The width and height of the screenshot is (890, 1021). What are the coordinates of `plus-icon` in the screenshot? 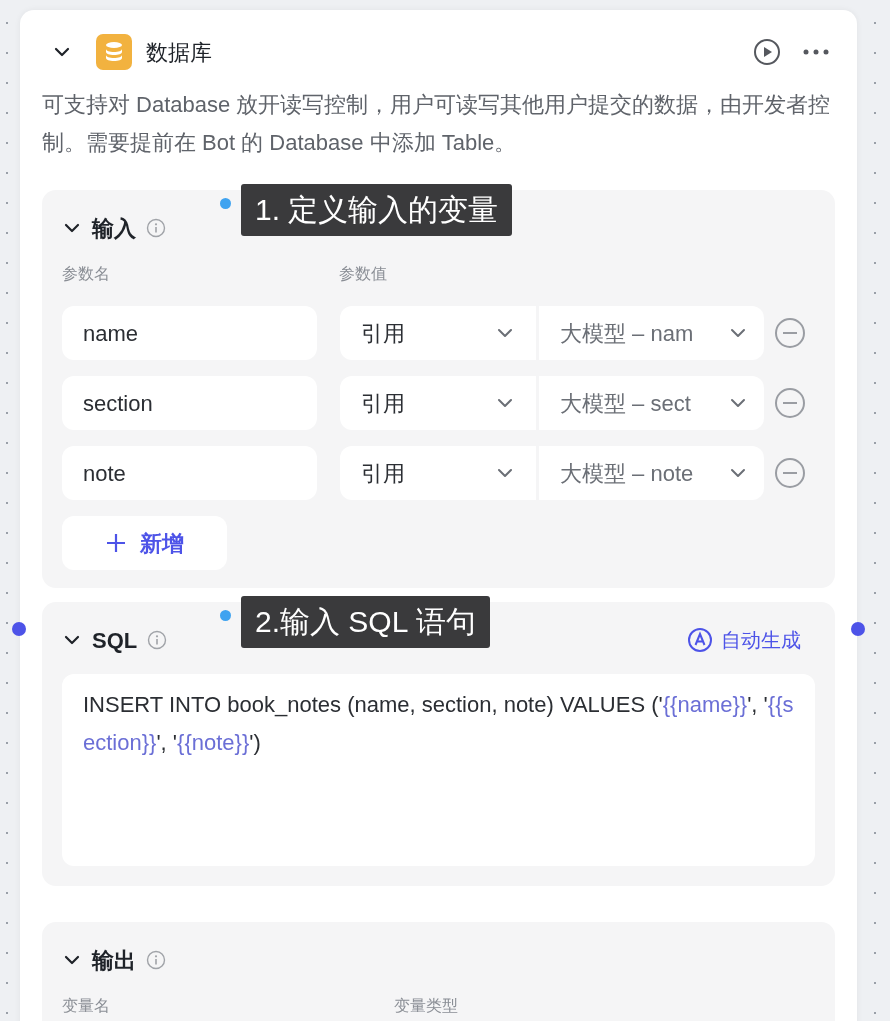 It's located at (115, 543).